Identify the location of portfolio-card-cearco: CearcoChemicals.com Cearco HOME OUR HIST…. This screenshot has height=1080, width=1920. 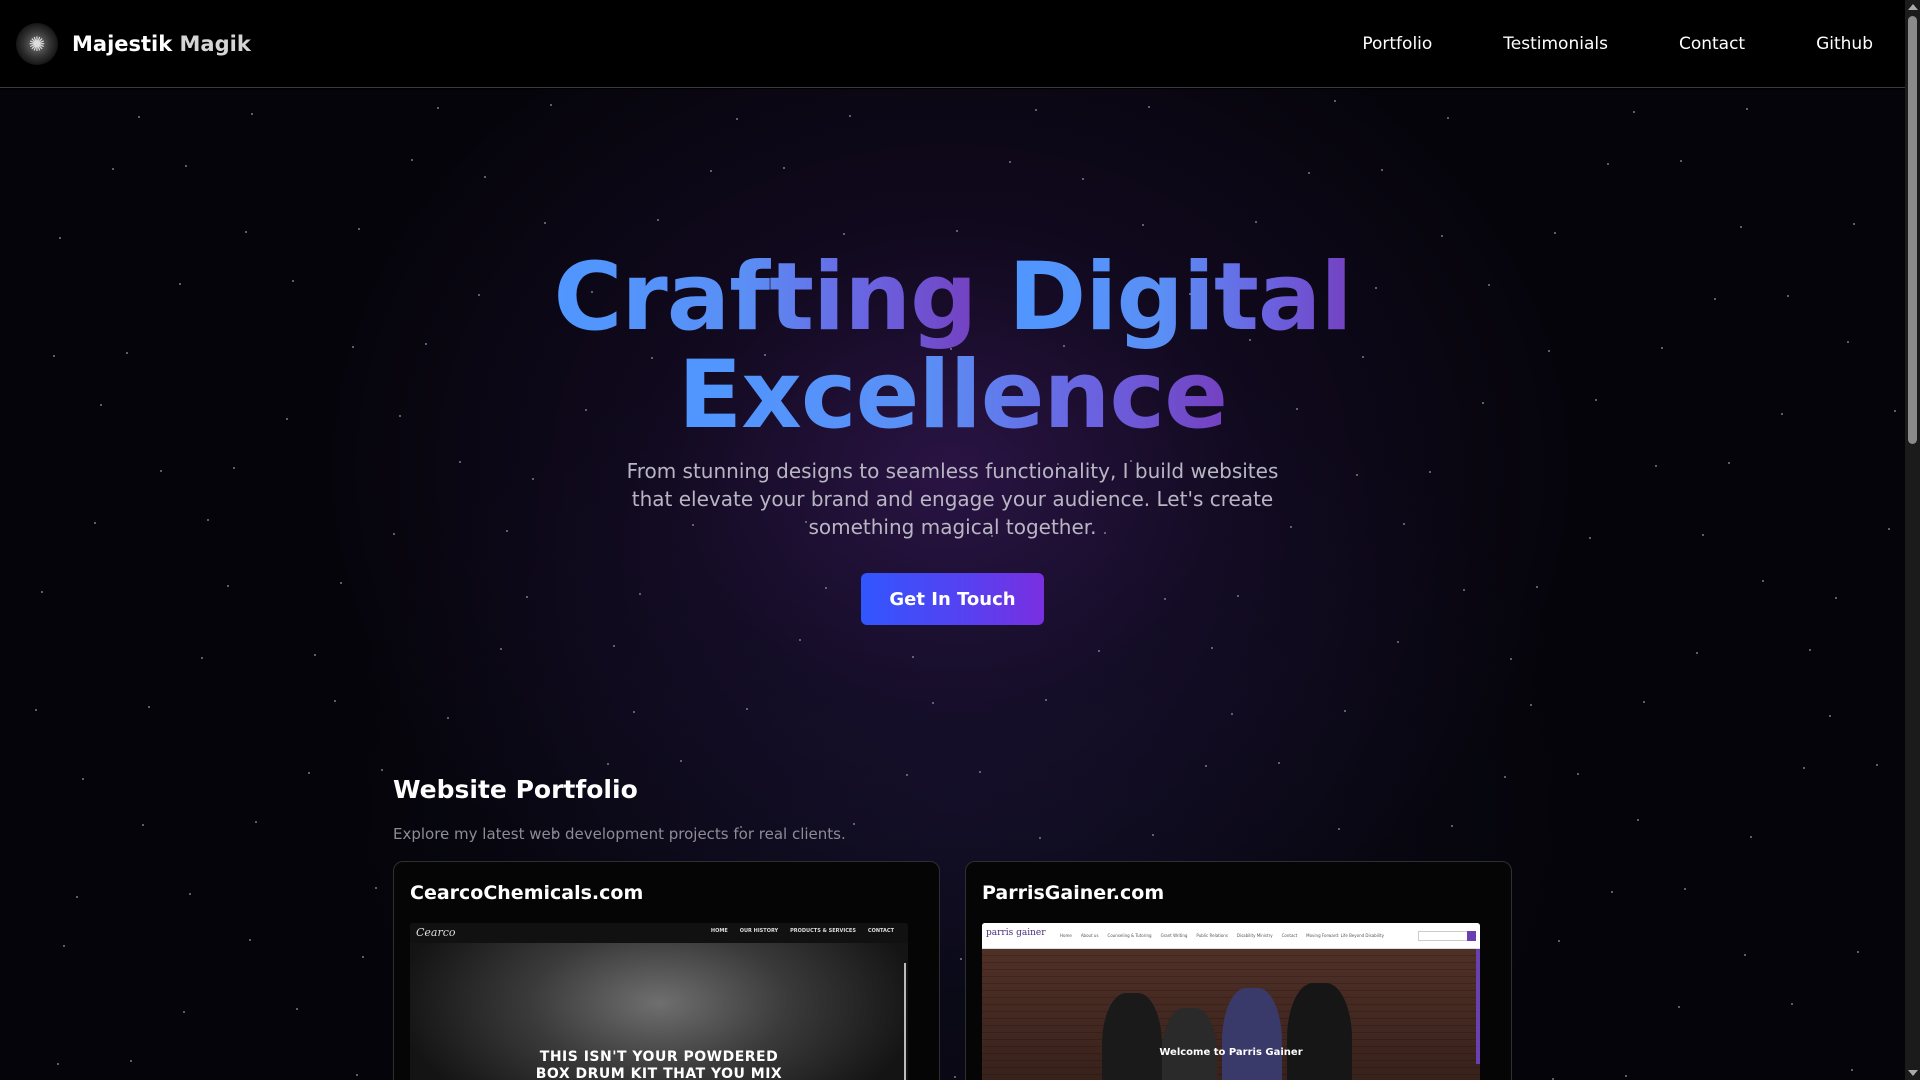
(666, 970).